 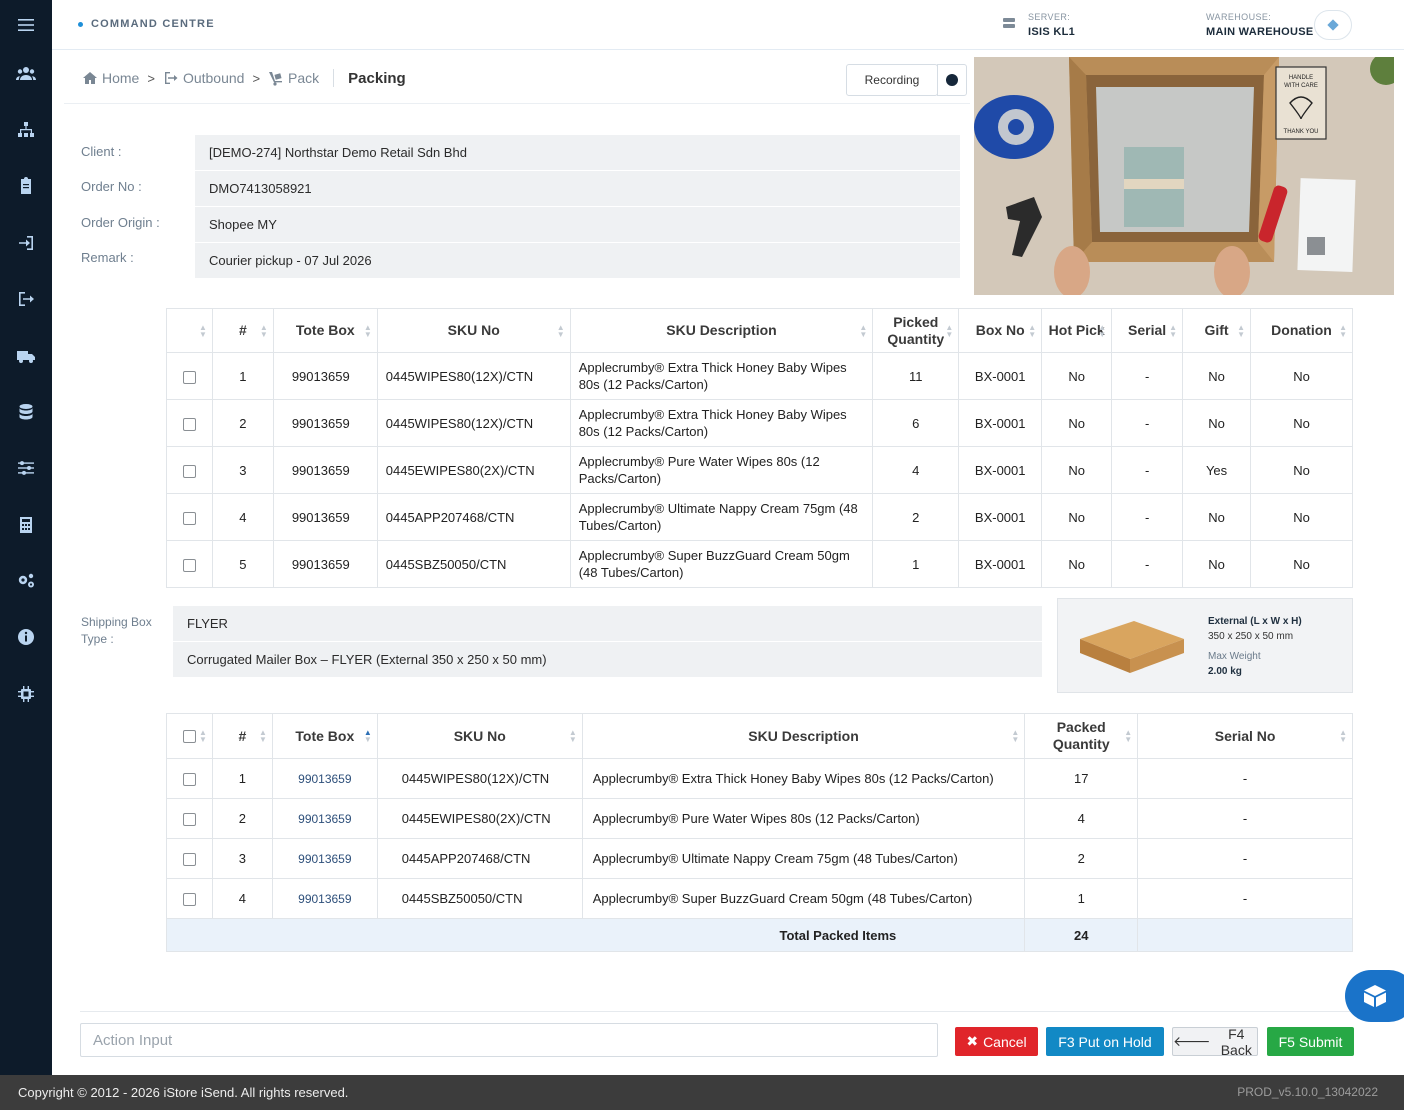 What do you see at coordinates (26, 637) in the screenshot?
I see `info-icon` at bounding box center [26, 637].